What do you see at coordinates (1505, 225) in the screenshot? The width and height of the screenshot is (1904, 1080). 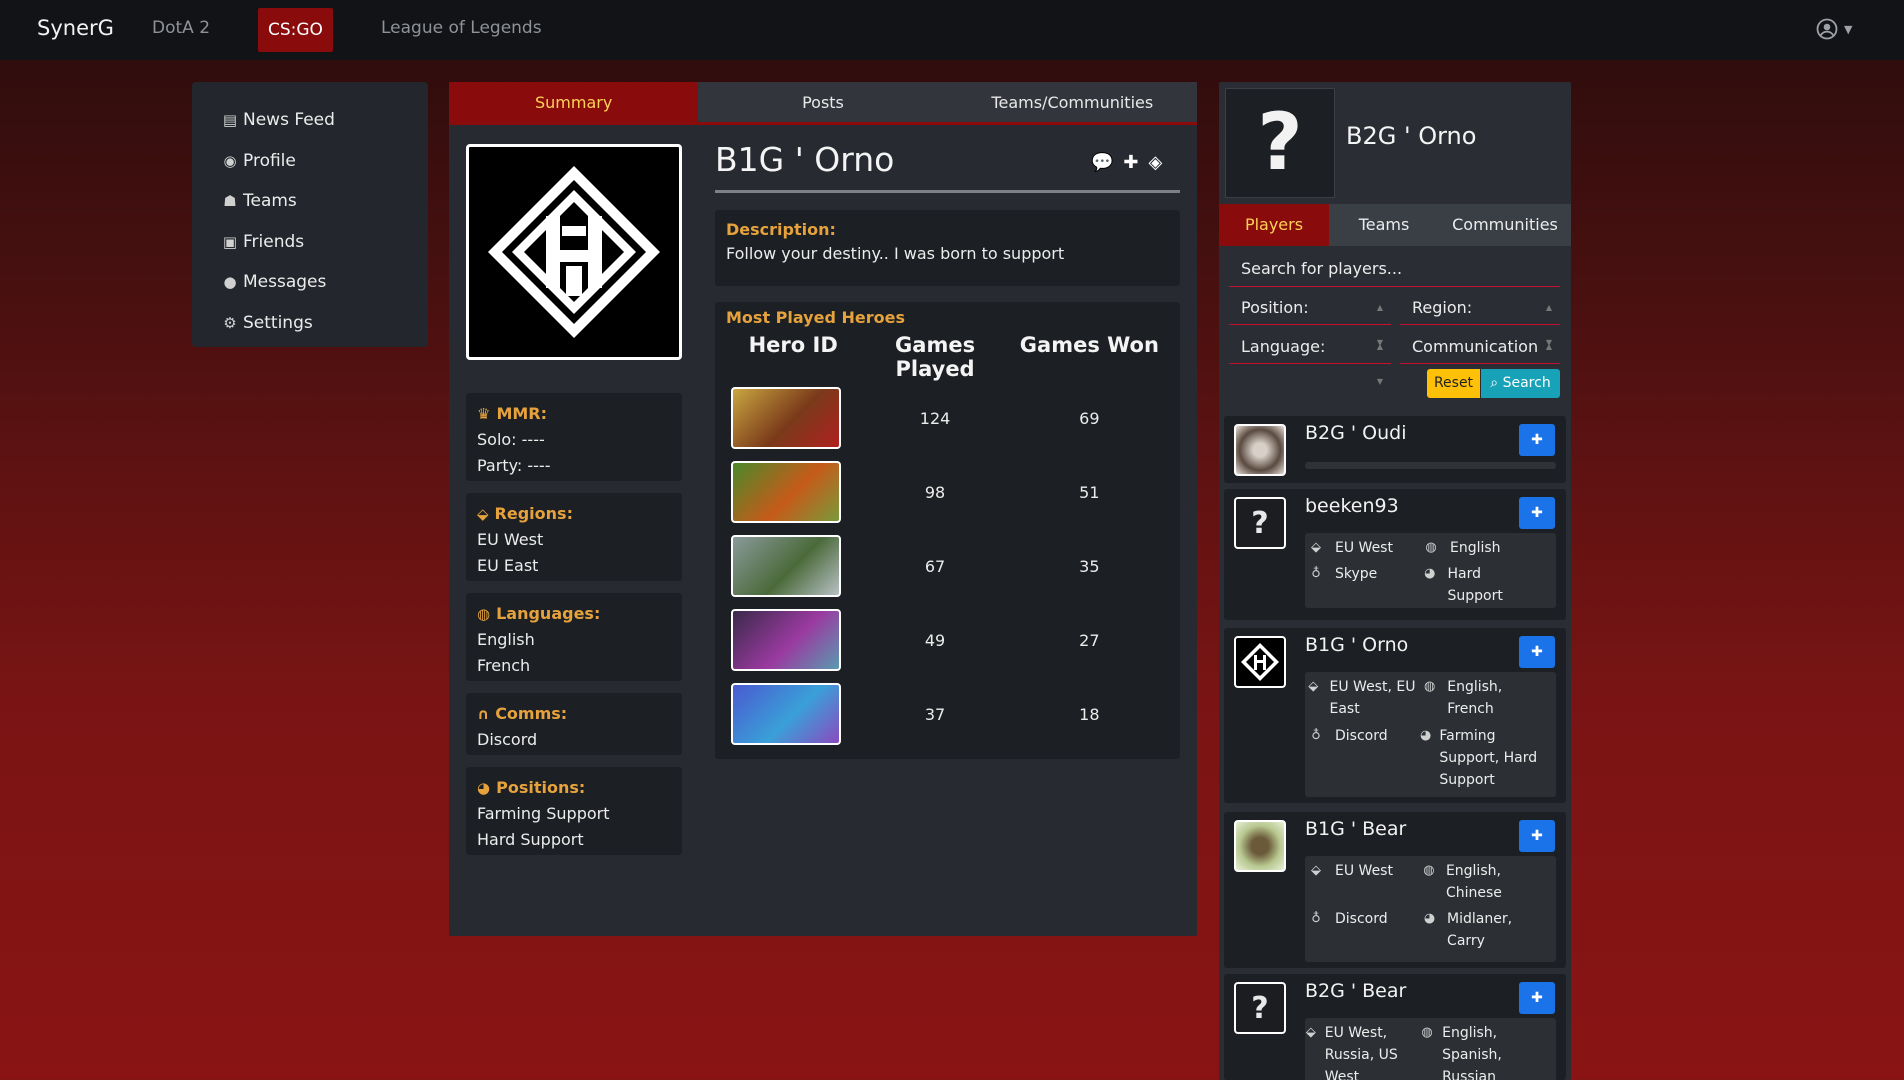 I see `tab-communities: Communities` at bounding box center [1505, 225].